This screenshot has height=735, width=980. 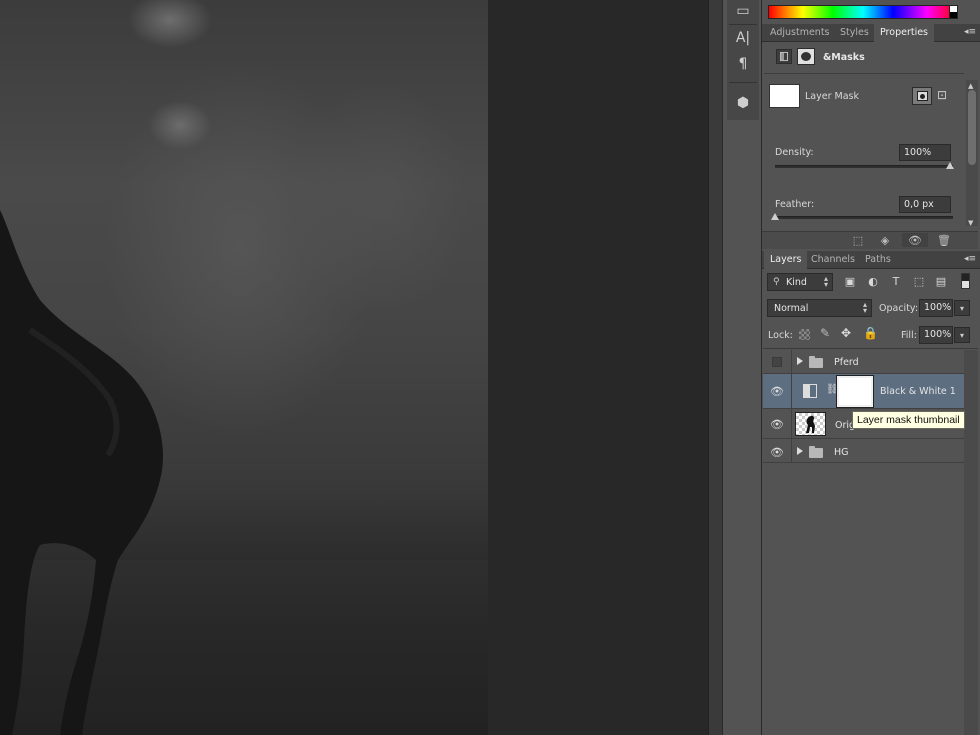 I want to click on tab-layers: Layers, so click(x=786, y=260).